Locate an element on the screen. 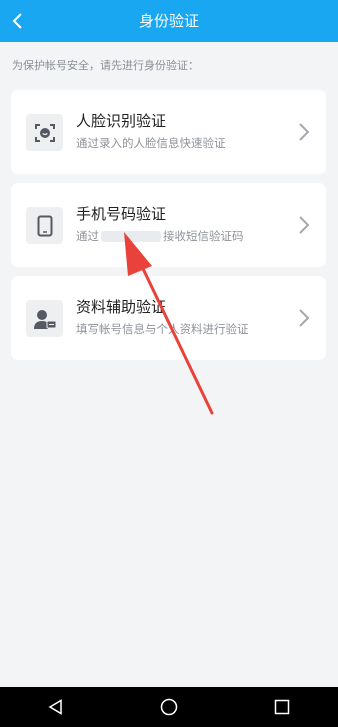  id-card-icon is located at coordinates (44, 318).